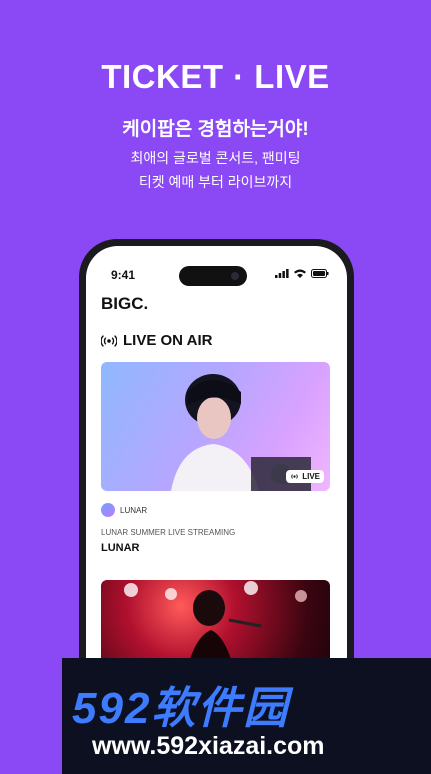 Image resolution: width=431 pixels, height=774 pixels. Describe the element at coordinates (215, 158) in the screenshot. I see `hero-desc-line1: 최애의 글로벌 콘서트, 팬미팅` at that location.